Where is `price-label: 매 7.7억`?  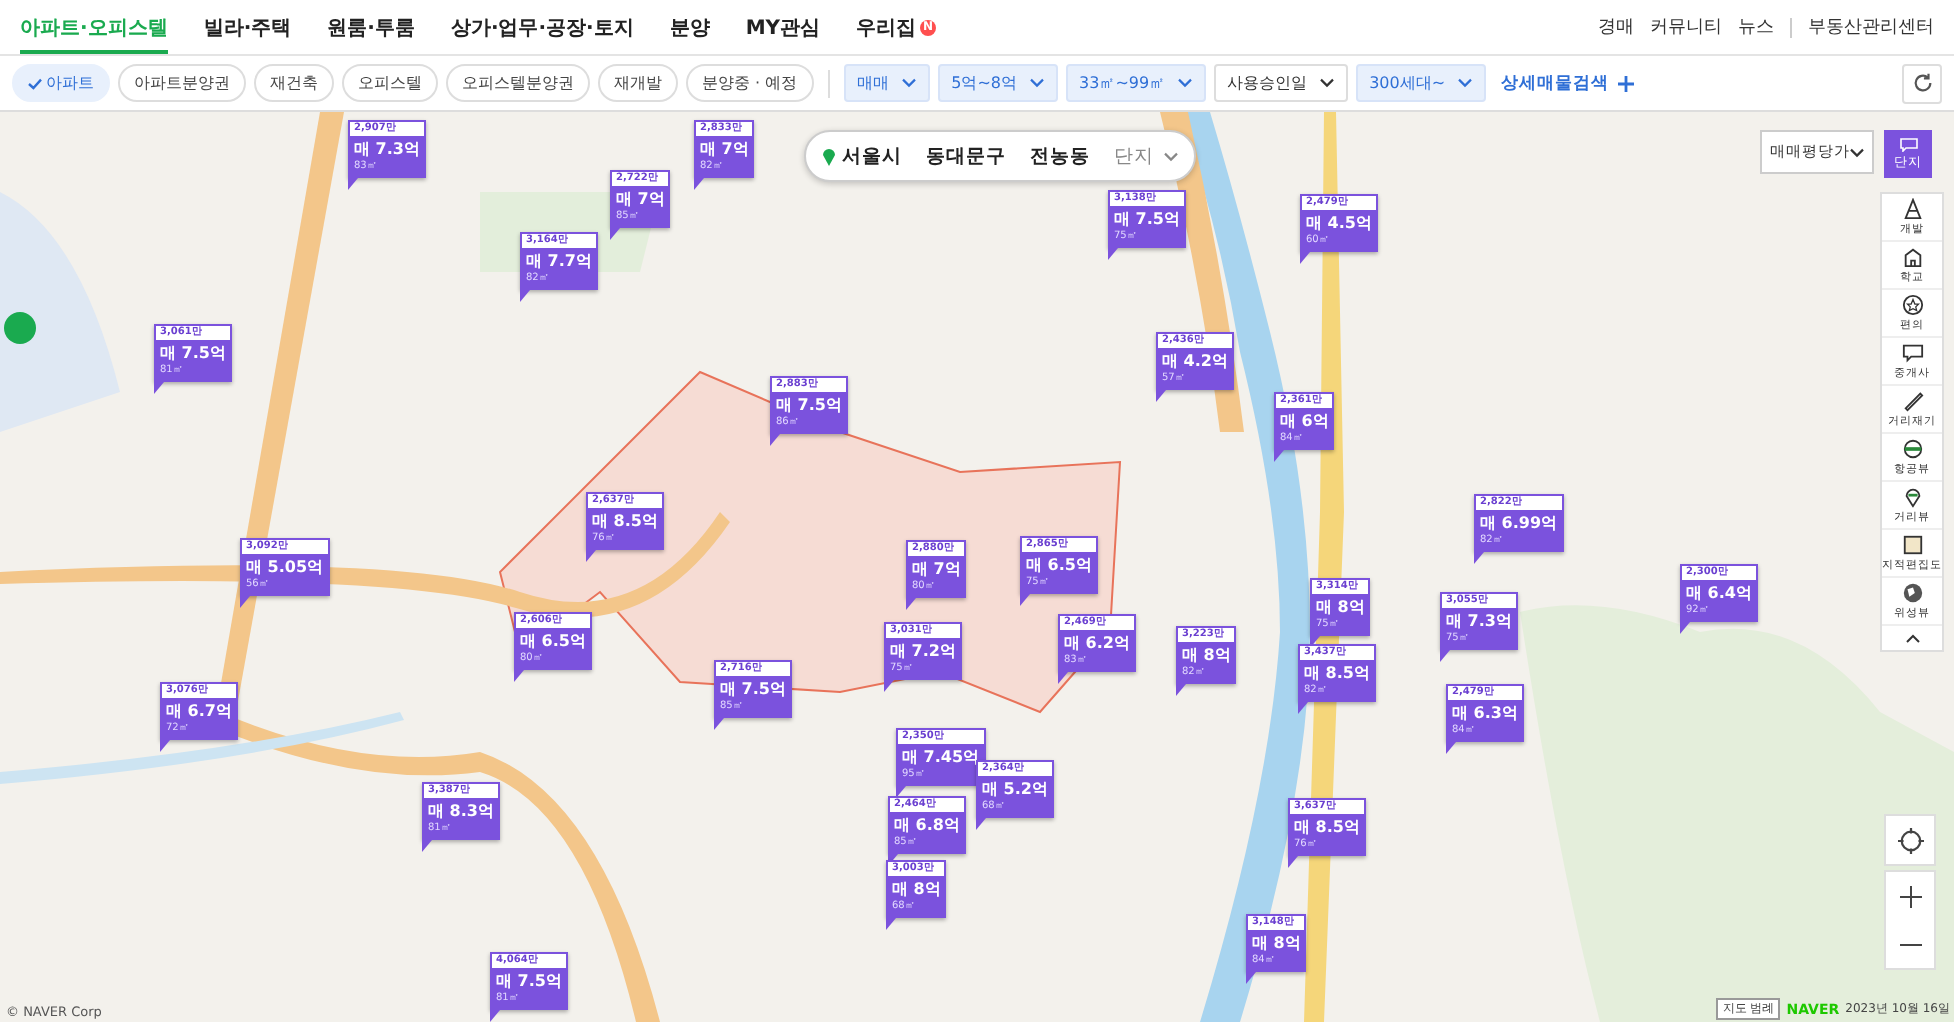
price-label: 매 7.7억 is located at coordinates (559, 261).